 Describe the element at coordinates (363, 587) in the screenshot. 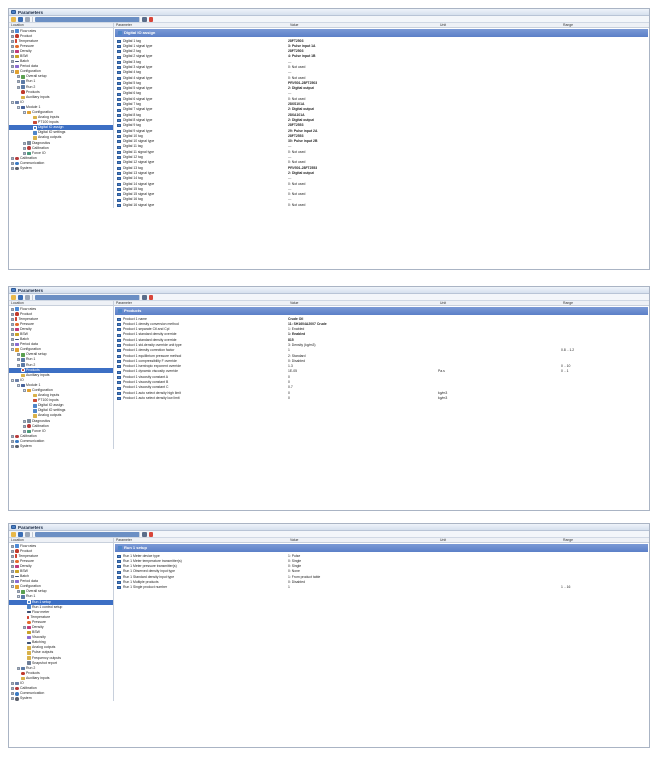

I see `value-cell: 1` at that location.